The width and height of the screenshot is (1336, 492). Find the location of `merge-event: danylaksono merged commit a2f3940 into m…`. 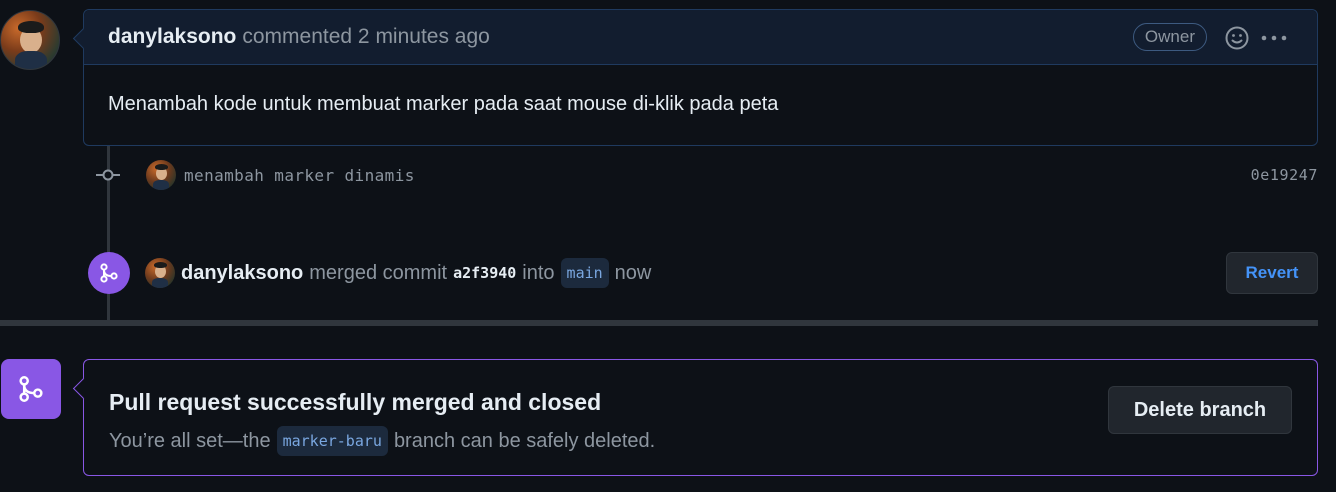

merge-event: danylaksono merged commit a2f3940 into m… is located at coordinates (703, 273).